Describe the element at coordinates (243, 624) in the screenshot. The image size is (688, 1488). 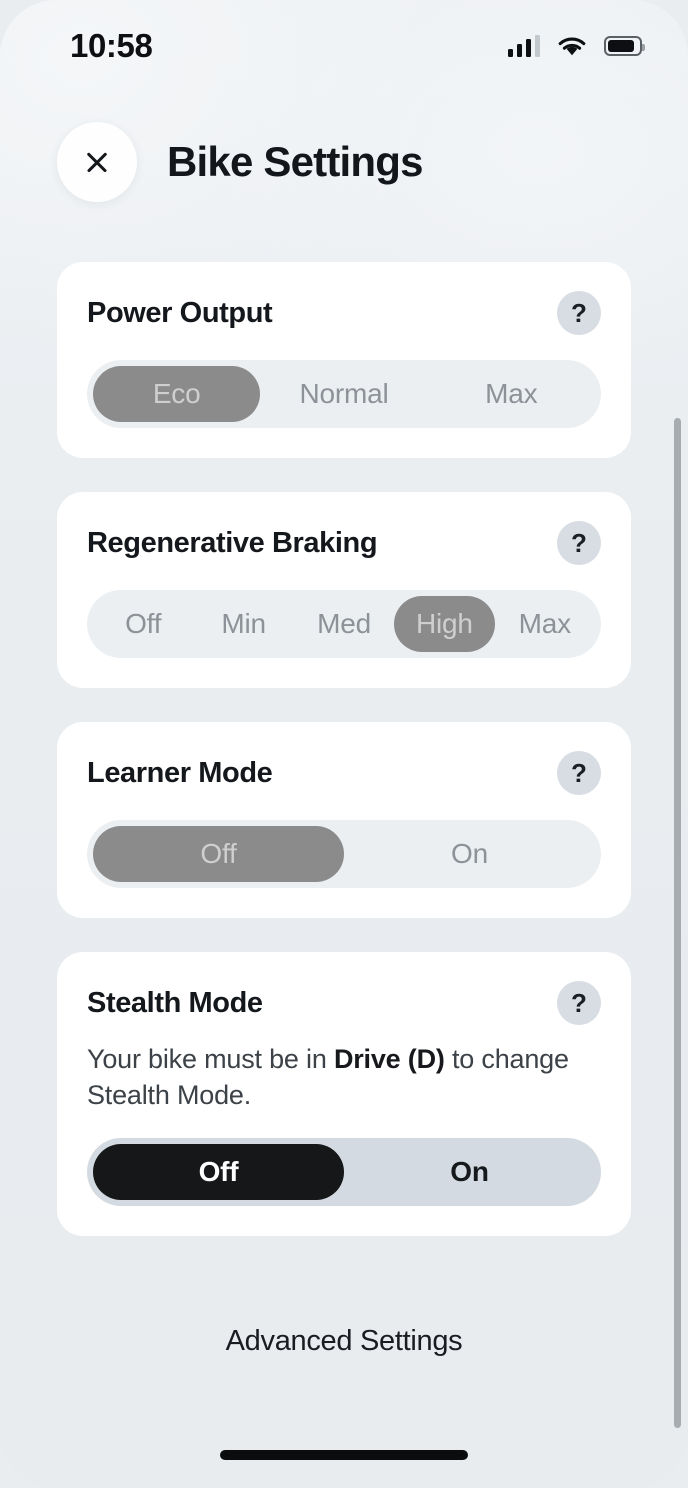
I see `segment-regen-min: Min` at that location.